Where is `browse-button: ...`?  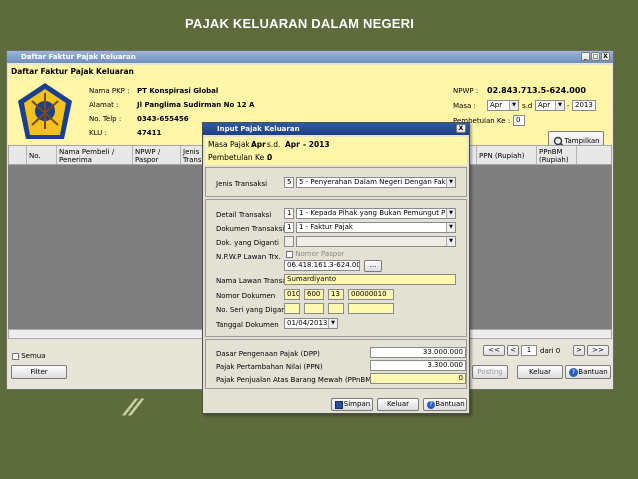
browse-button: ... is located at coordinates (373, 266).